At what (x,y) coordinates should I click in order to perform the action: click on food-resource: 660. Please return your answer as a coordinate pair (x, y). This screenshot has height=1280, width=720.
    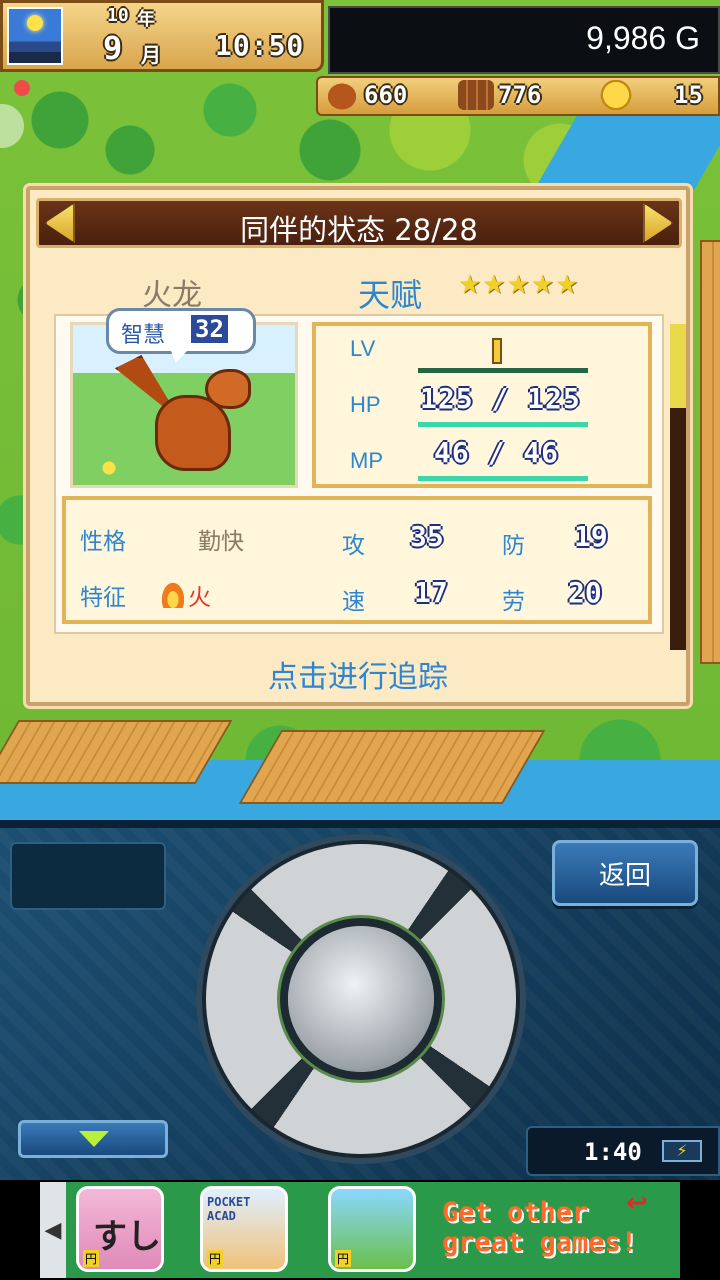
    Looking at the image, I should click on (365, 95).